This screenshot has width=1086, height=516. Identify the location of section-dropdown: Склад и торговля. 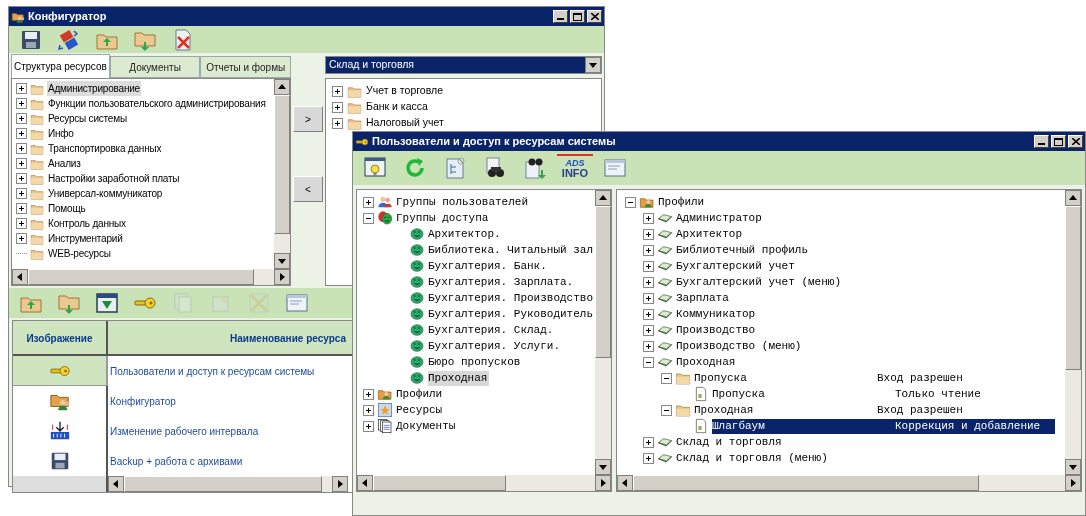
(463, 65).